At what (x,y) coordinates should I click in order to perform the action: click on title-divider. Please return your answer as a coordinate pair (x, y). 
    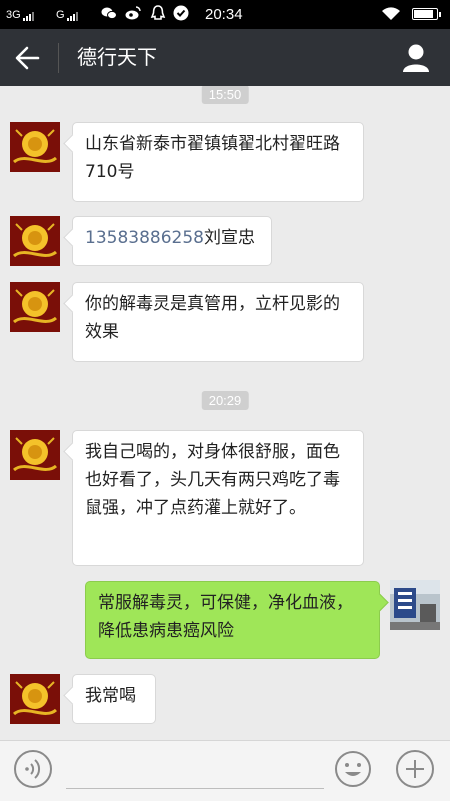
    Looking at the image, I should click on (58, 58).